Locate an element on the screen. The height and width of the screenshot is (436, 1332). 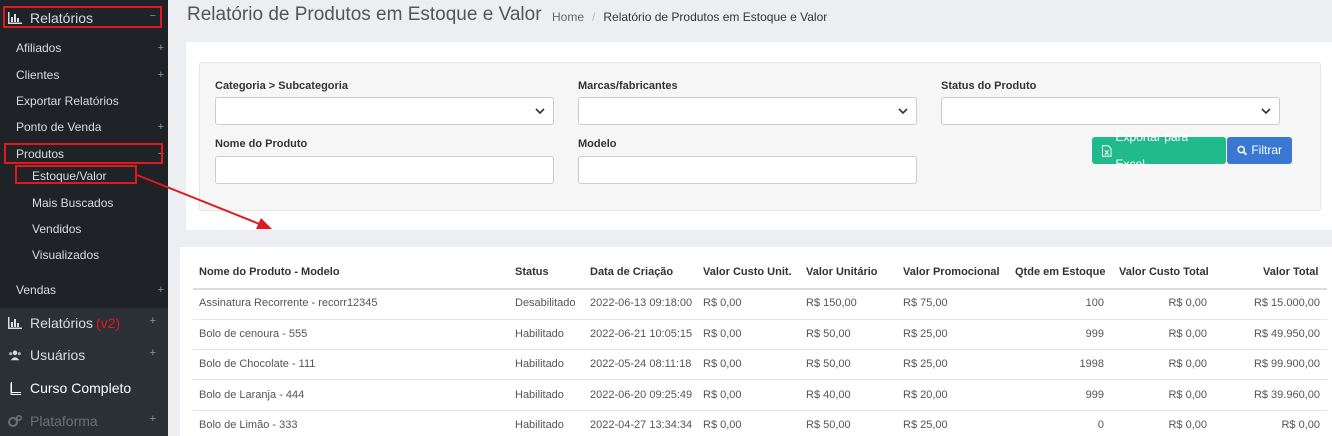
column-header: Valor Custo Total is located at coordinates (1164, 272).